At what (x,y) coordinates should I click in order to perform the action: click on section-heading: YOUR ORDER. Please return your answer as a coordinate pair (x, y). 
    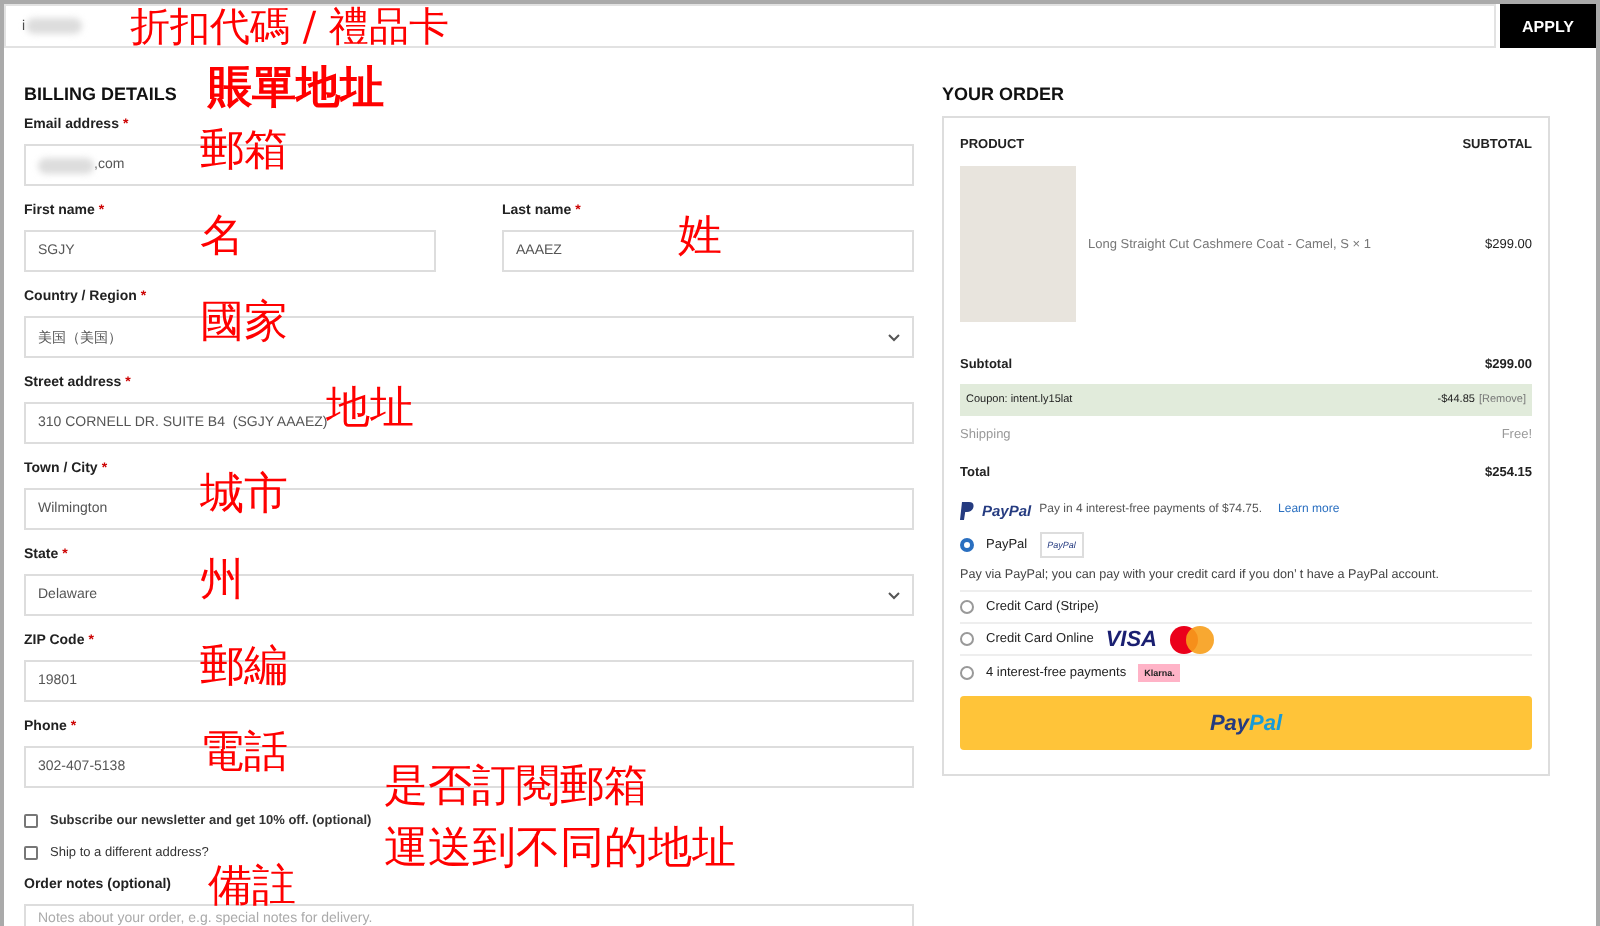
    Looking at the image, I should click on (1003, 94).